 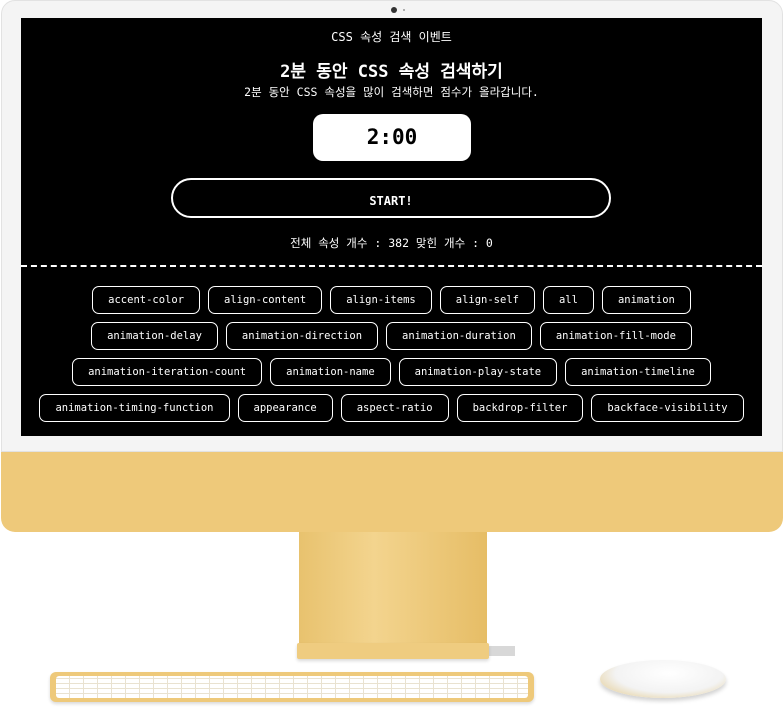 What do you see at coordinates (393, 651) in the screenshot?
I see `monitor-stand-base` at bounding box center [393, 651].